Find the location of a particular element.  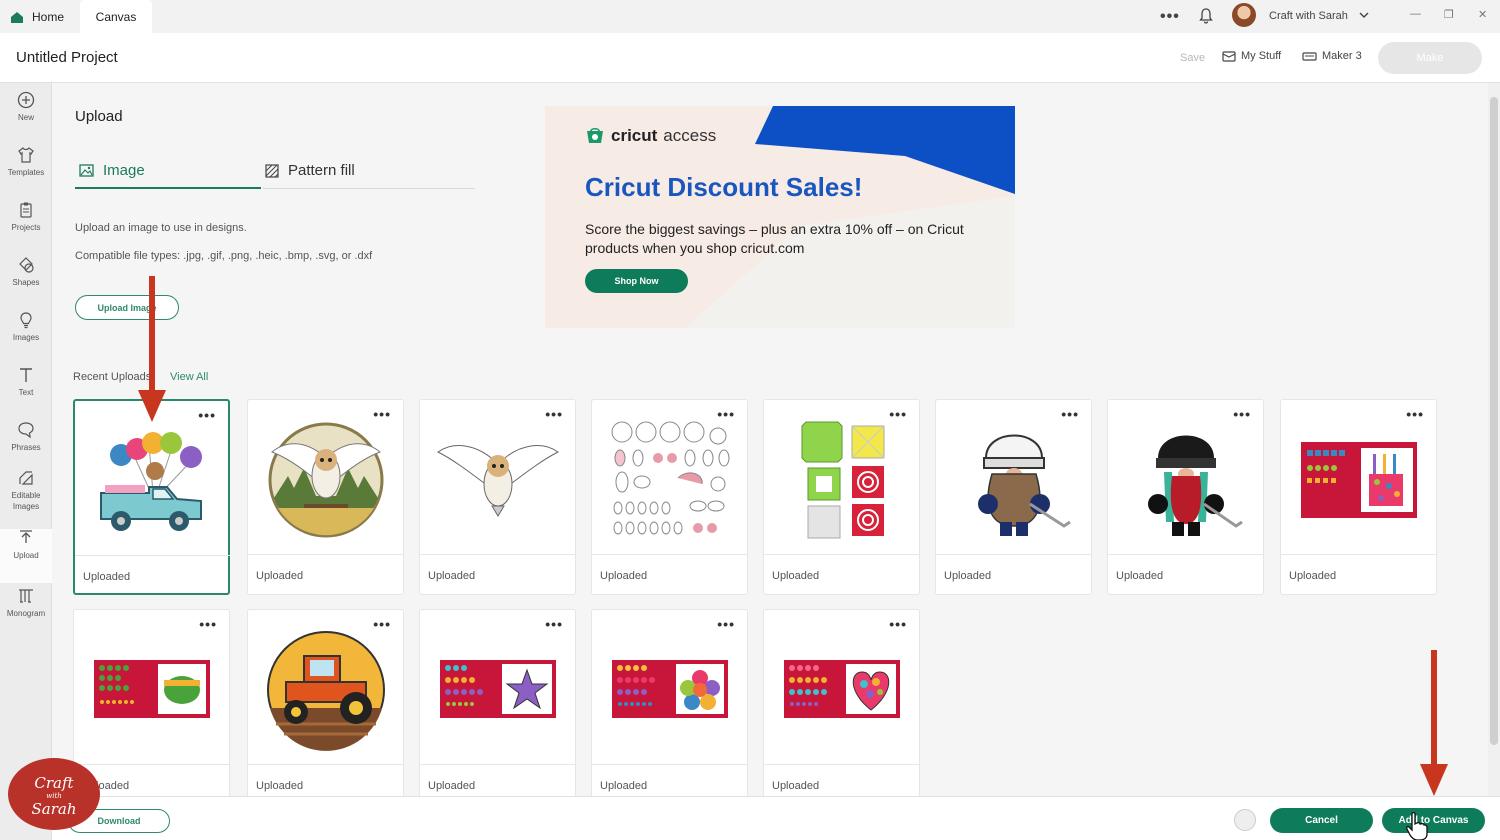

my-stuff-label: My Stuff is located at coordinates (1261, 56).